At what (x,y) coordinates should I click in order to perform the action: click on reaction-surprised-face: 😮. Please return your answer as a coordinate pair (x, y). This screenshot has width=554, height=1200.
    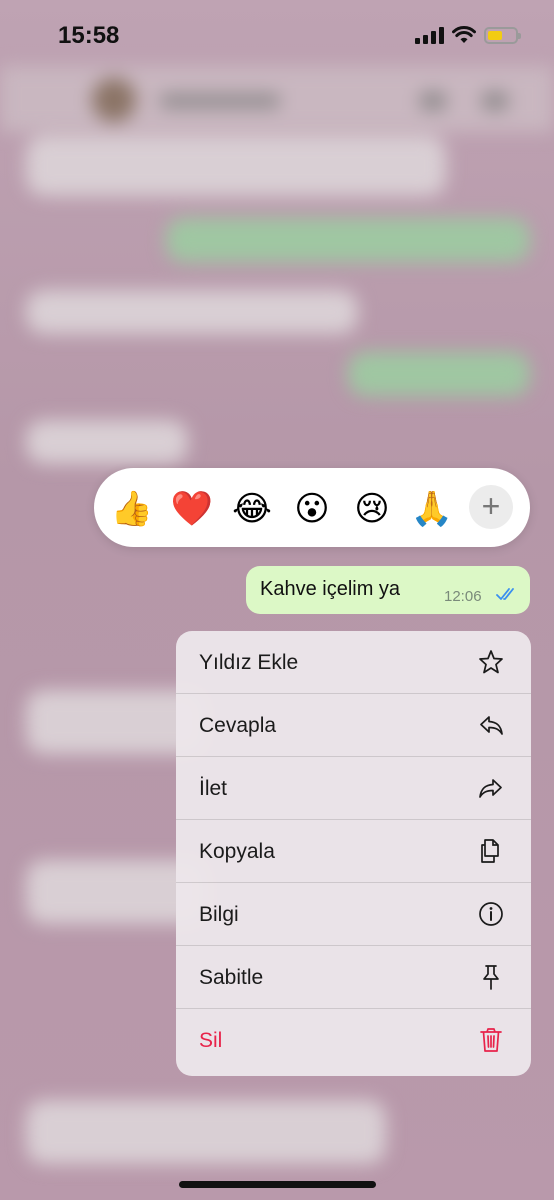
    Looking at the image, I should click on (312, 509).